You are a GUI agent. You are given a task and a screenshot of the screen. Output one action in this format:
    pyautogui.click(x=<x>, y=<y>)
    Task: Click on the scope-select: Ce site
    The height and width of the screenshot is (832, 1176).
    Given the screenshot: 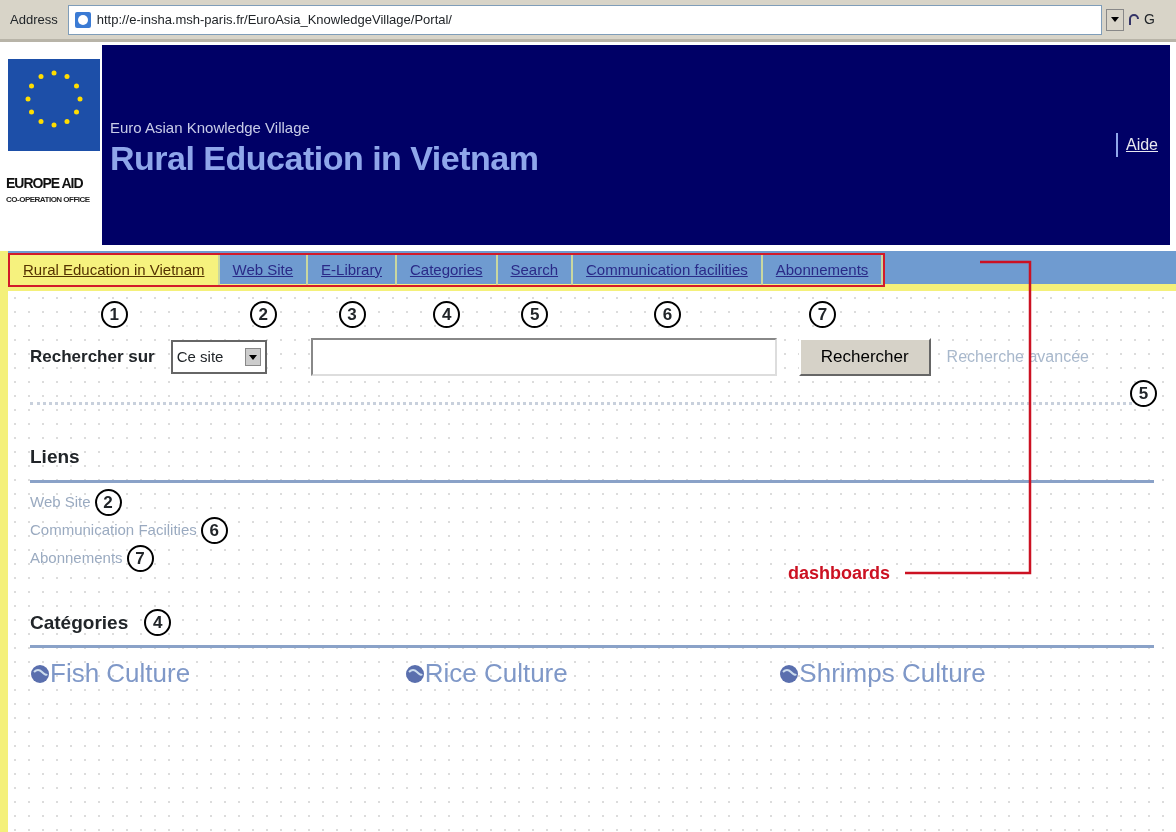 What is the action you would take?
    pyautogui.click(x=218, y=357)
    